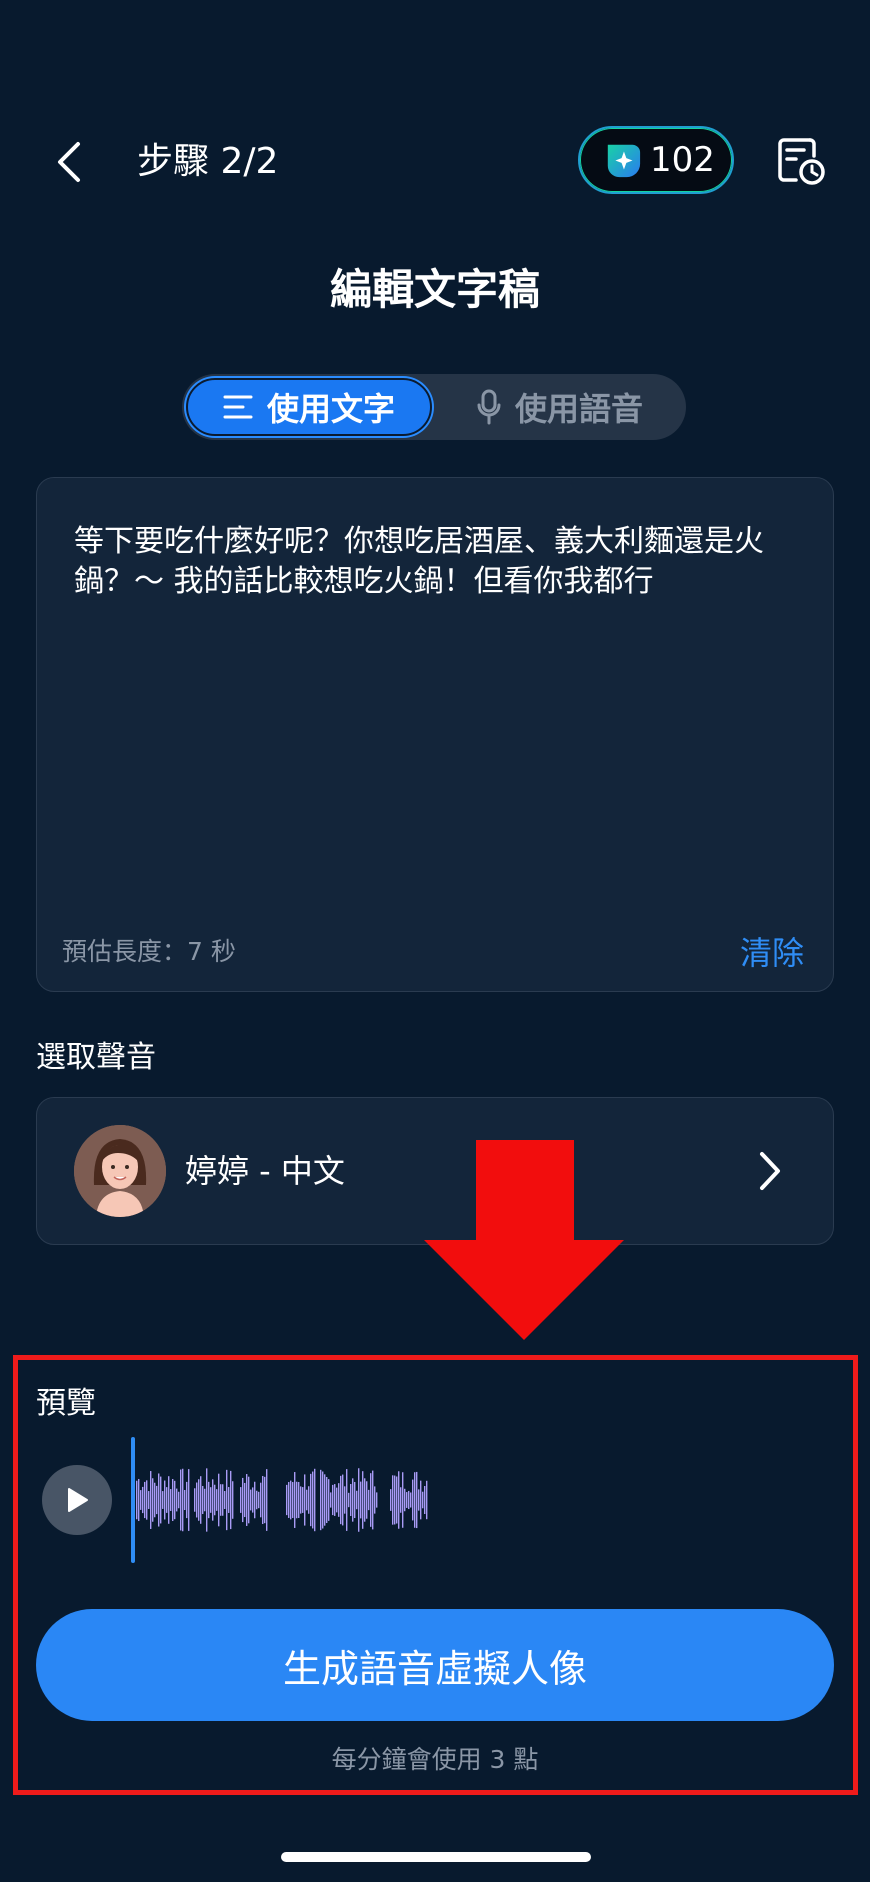  Describe the element at coordinates (770, 1171) in the screenshot. I see `chevron-right-icon` at that location.